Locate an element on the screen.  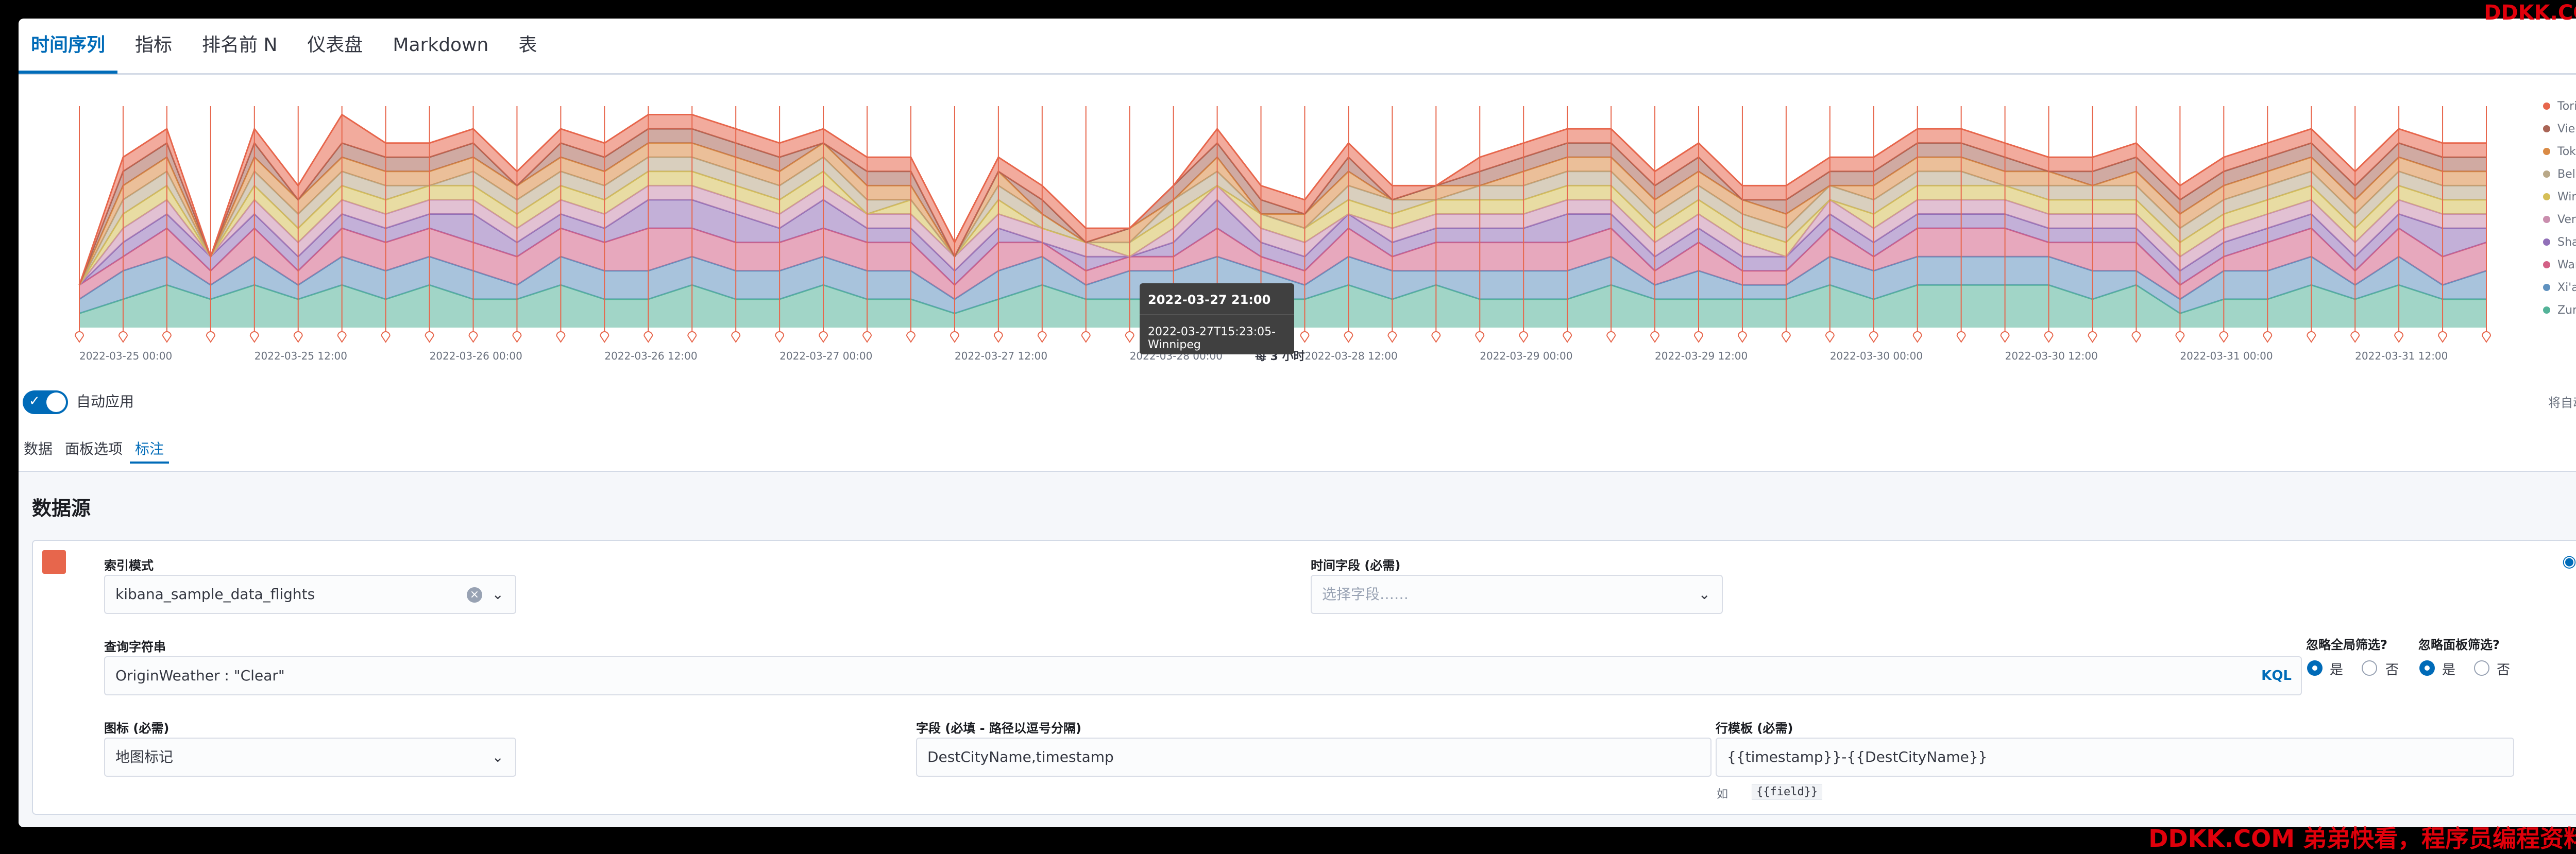
fields-input: DestCityName,timestamp is located at coordinates (1313, 758).